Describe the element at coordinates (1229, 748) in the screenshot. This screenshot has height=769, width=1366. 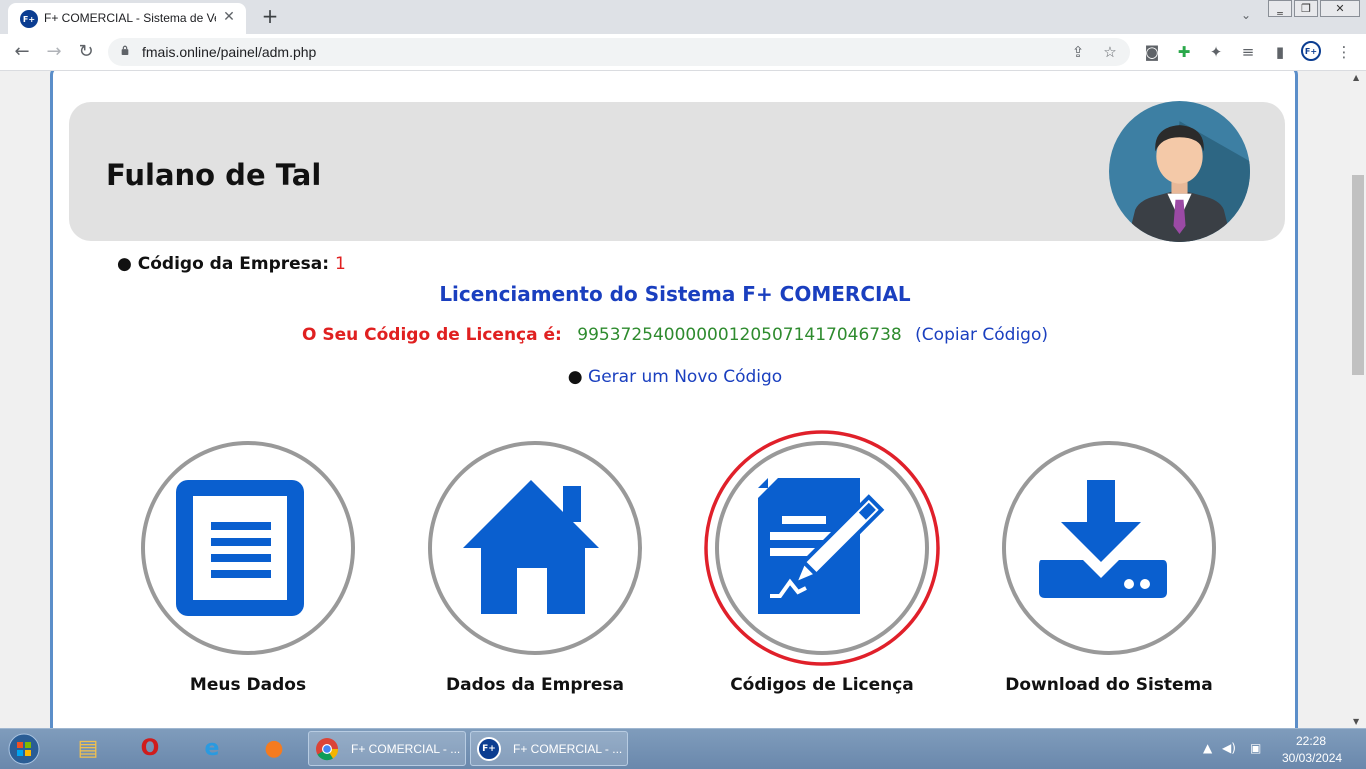
I see `volume-icon: ◀)` at that location.